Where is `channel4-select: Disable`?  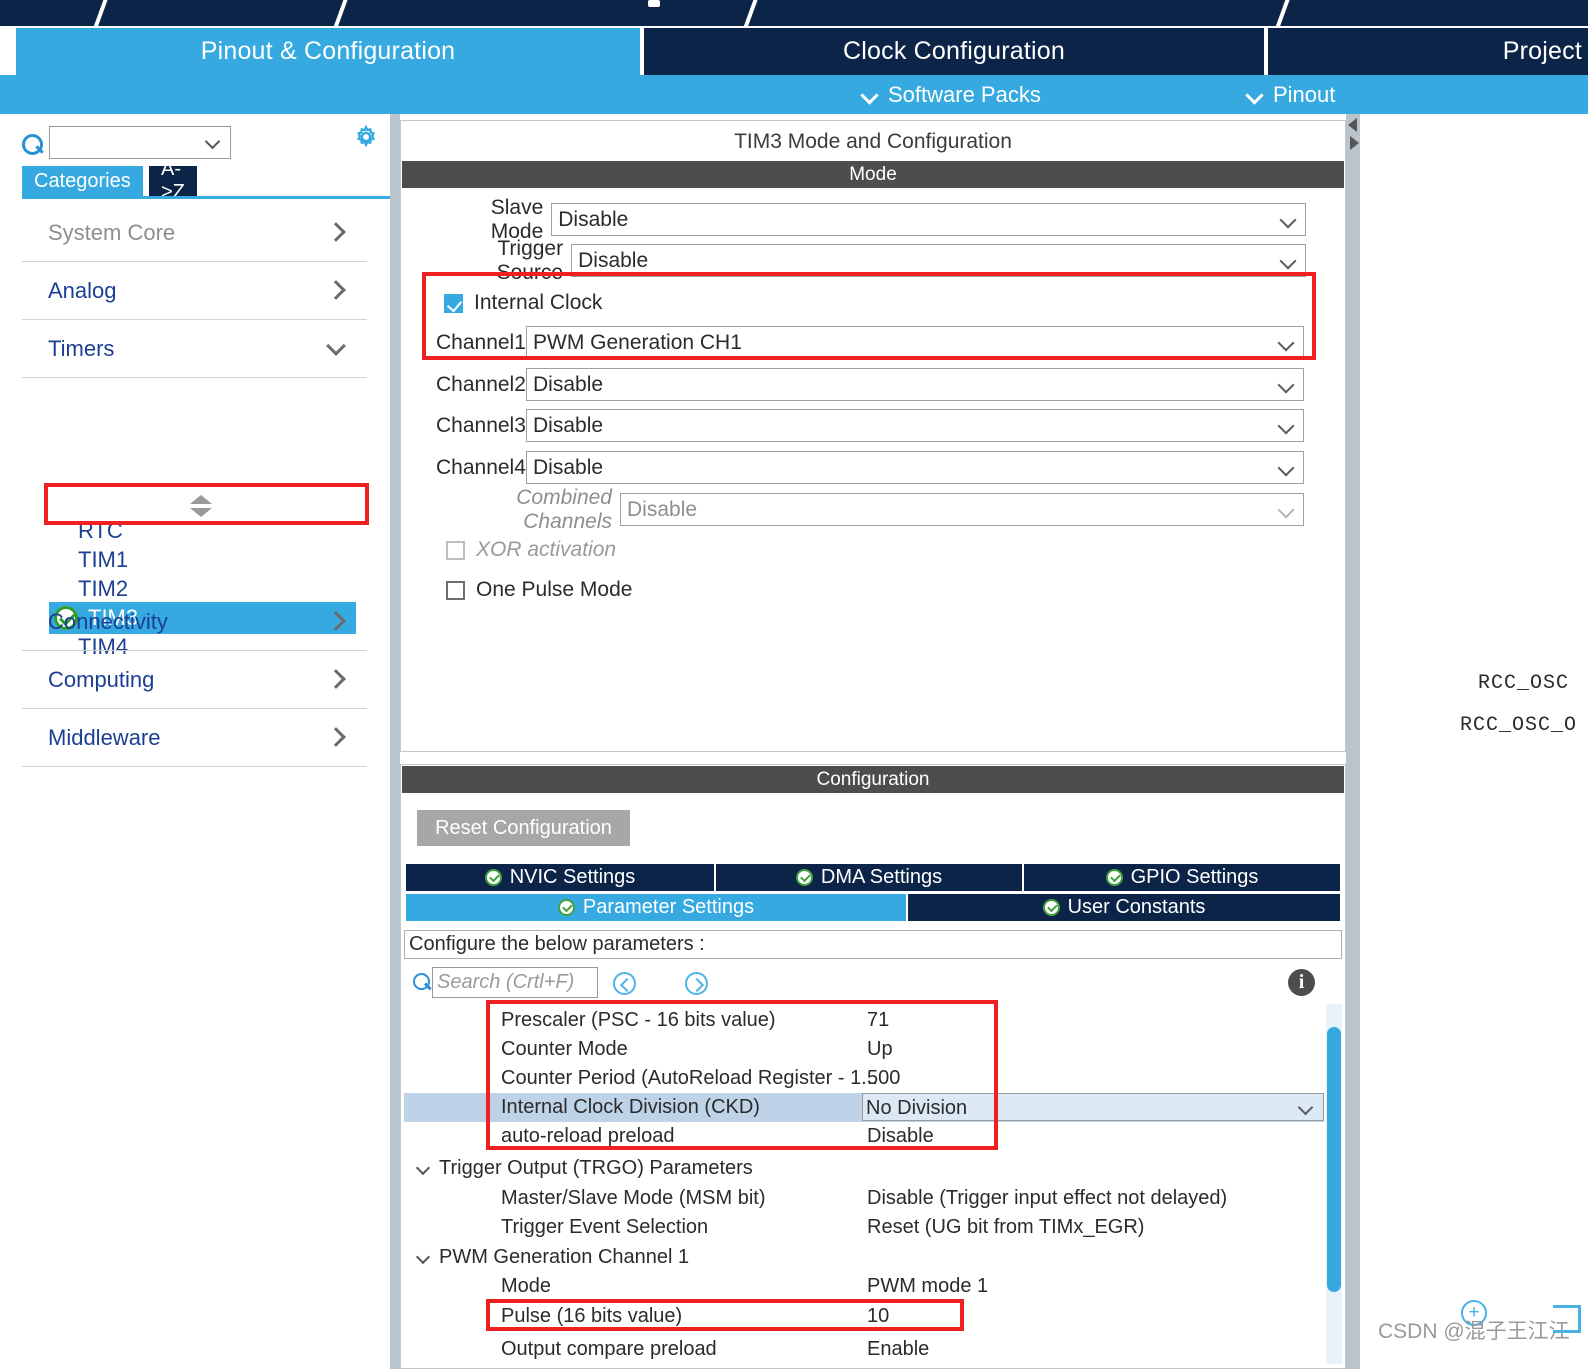
channel4-select: Disable is located at coordinates (915, 467).